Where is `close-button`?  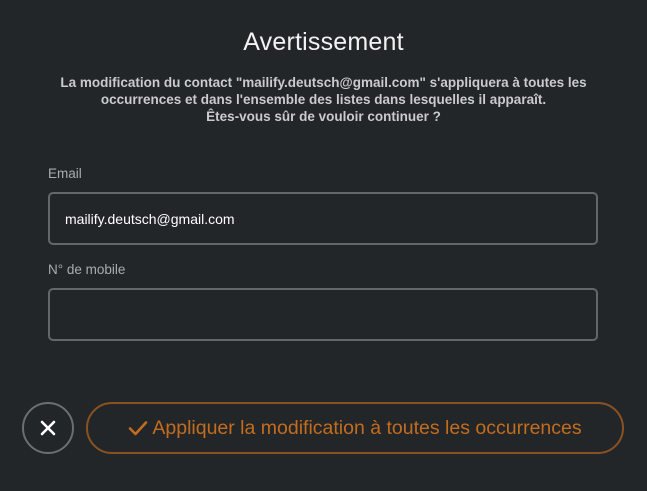
close-button is located at coordinates (48, 428).